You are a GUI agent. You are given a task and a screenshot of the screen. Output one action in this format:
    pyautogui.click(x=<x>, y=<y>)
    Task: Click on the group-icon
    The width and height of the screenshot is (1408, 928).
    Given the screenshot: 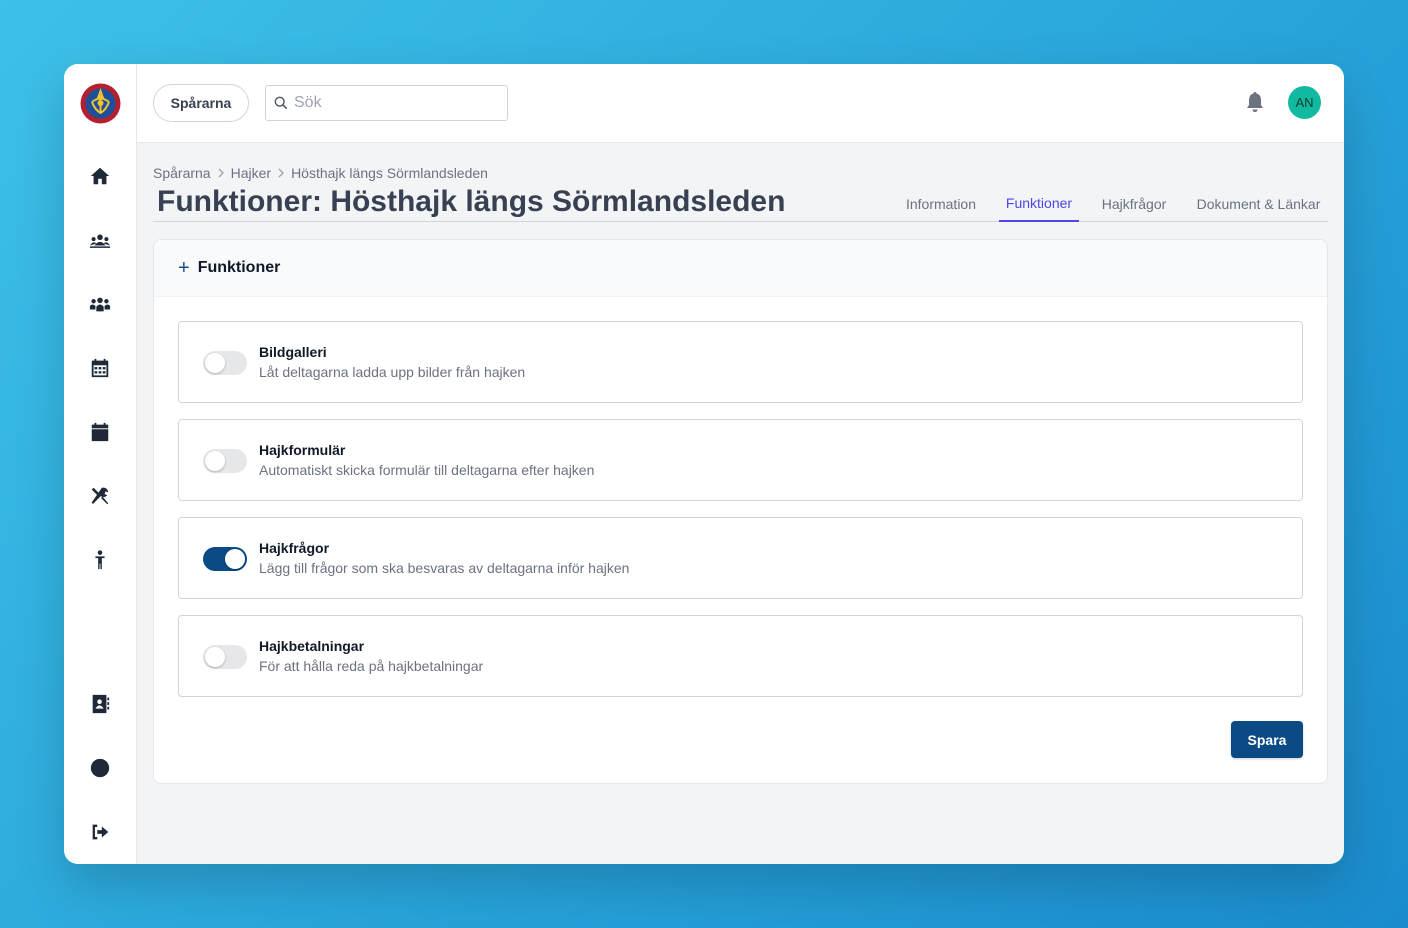 What is the action you would take?
    pyautogui.click(x=100, y=240)
    